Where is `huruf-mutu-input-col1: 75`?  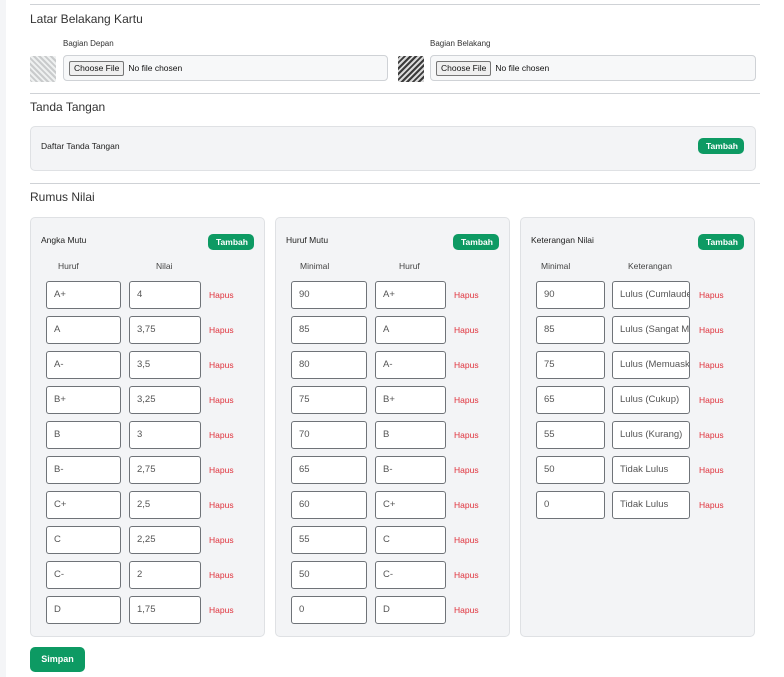
huruf-mutu-input-col1: 75 is located at coordinates (329, 400).